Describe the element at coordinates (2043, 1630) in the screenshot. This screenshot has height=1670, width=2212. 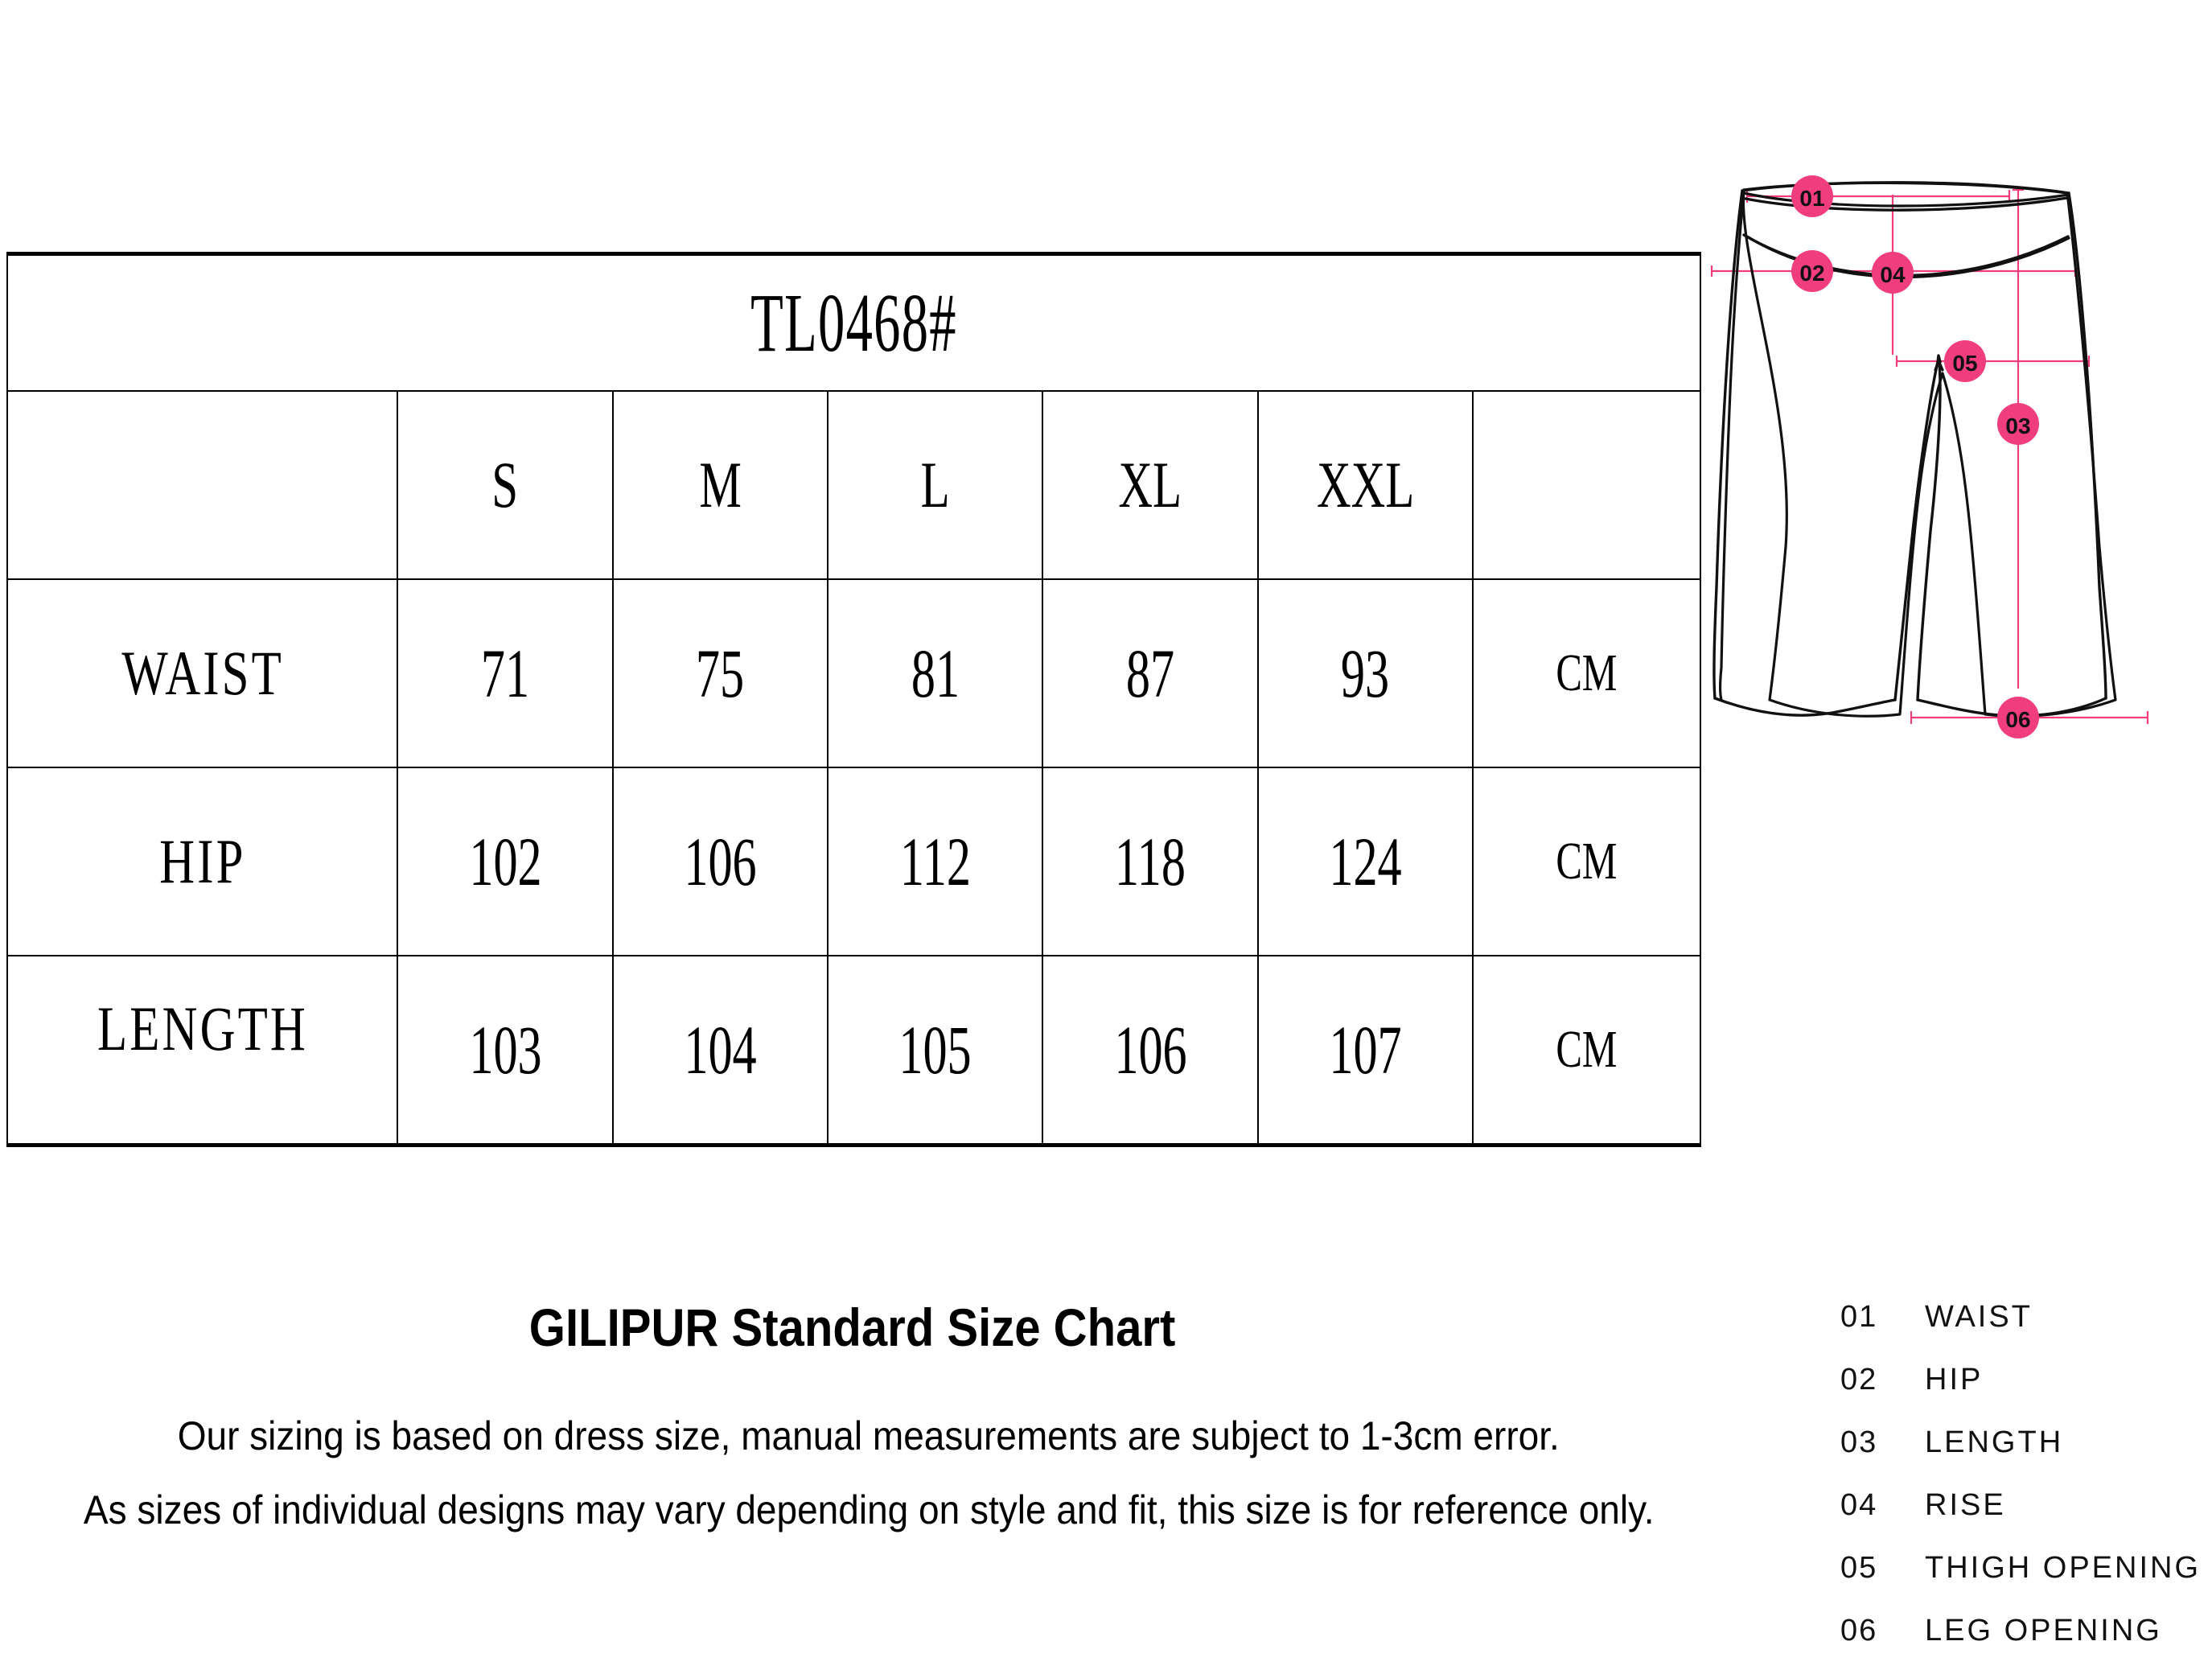
I see `legend-label-leg-opening: LEG OPENING` at that location.